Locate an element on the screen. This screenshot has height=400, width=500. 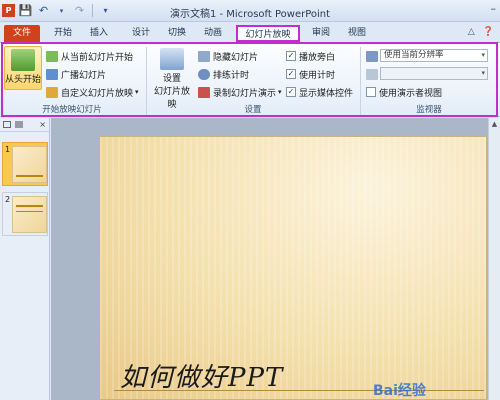
ribbon-tabs: 文件 开始 插入 设计 切换 动画 幻灯片放映 审阅 视图 △ ❓ is located at coordinates (250, 32).